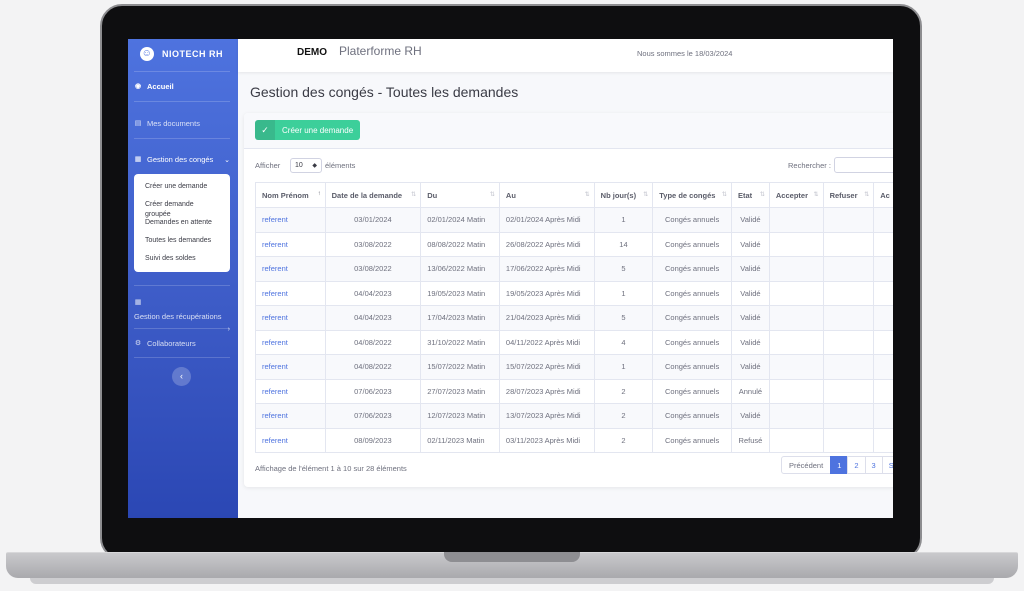 The width and height of the screenshot is (1024, 591). I want to click on header-label: Refuser, so click(843, 195).